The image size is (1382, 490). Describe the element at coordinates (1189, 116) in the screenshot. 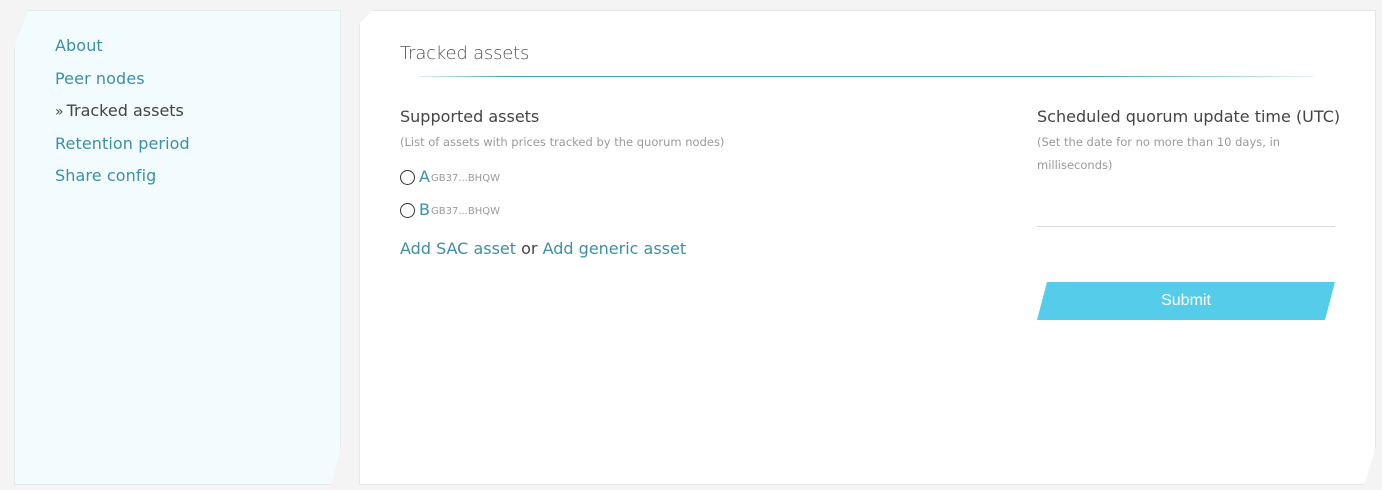

I see `schedule-time-label: Scheduled quorum update time (UTC)` at that location.